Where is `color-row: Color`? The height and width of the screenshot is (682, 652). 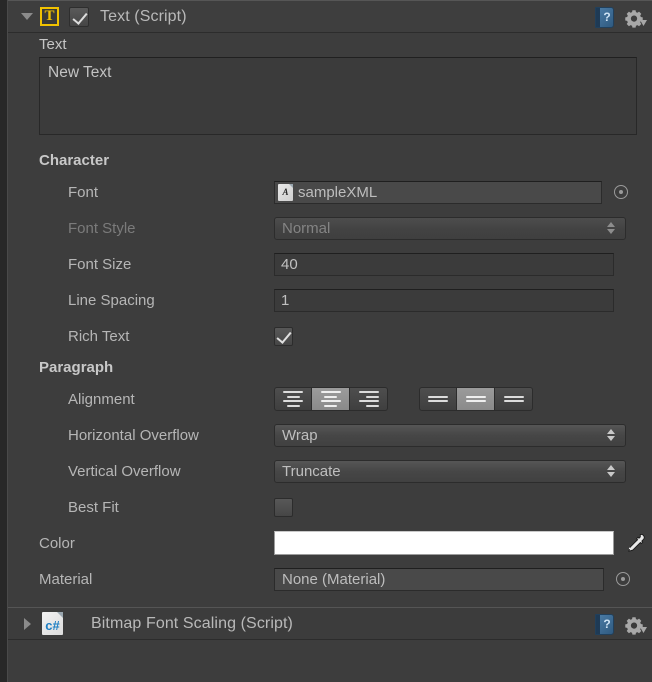
color-row: Color is located at coordinates (330, 543).